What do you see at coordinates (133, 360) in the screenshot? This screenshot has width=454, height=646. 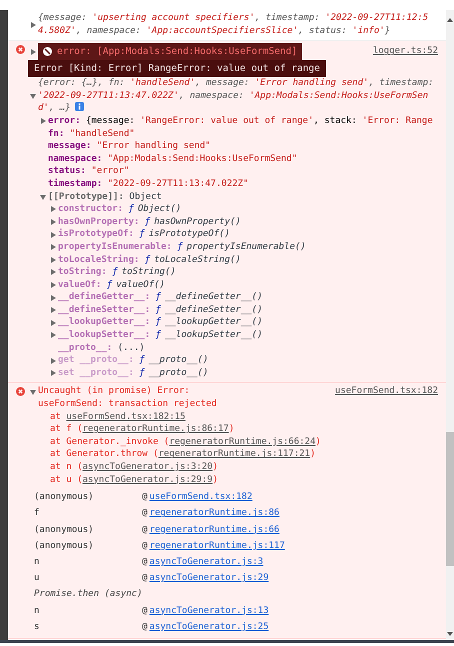 I see `property-row: get __proto__: ƒ __proto__()` at bounding box center [133, 360].